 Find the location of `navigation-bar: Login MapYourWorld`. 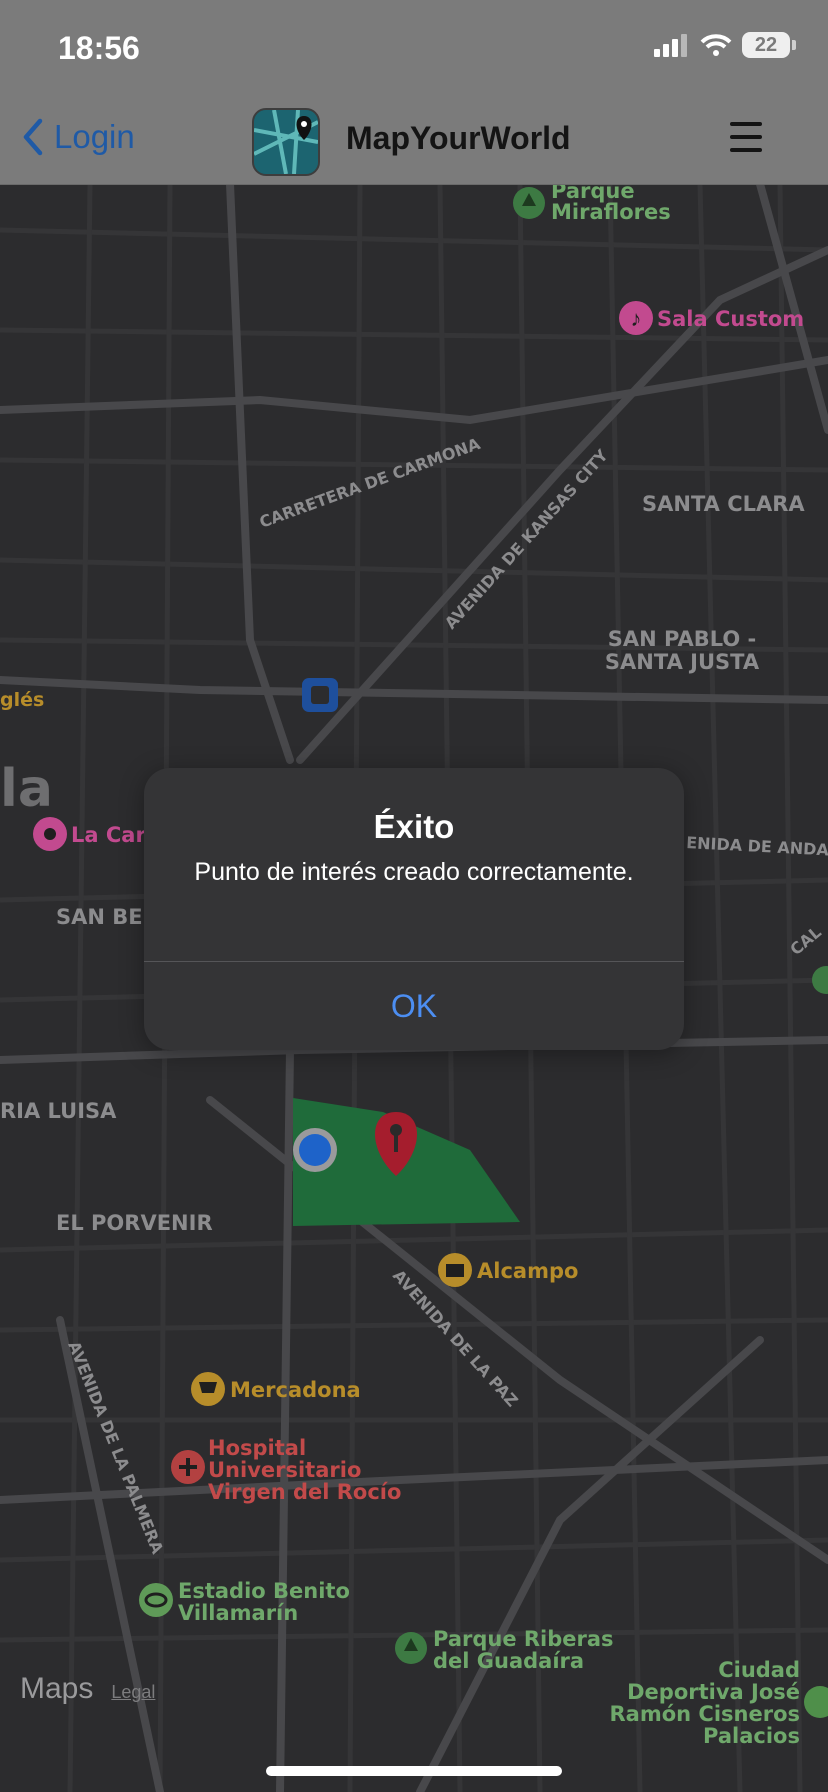

navigation-bar: Login MapYourWorld is located at coordinates (414, 140).